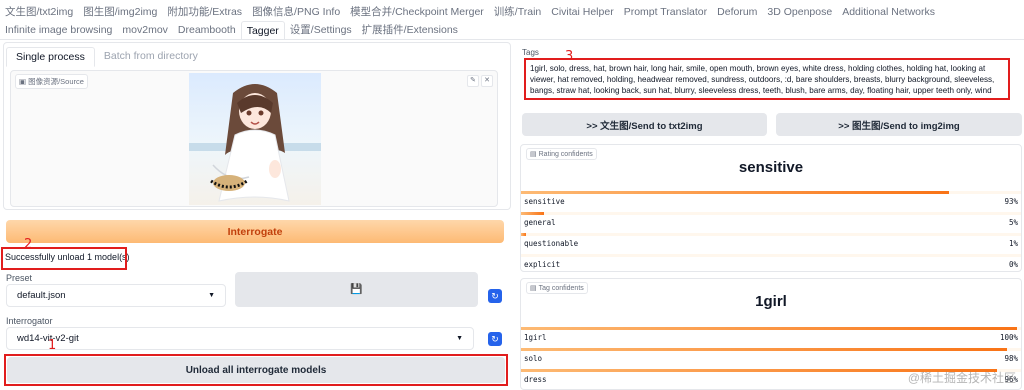 This screenshot has width=1024, height=390. What do you see at coordinates (410, 30) in the screenshot?
I see `tab-row2-5: 扩展插件/Extensions` at bounding box center [410, 30].